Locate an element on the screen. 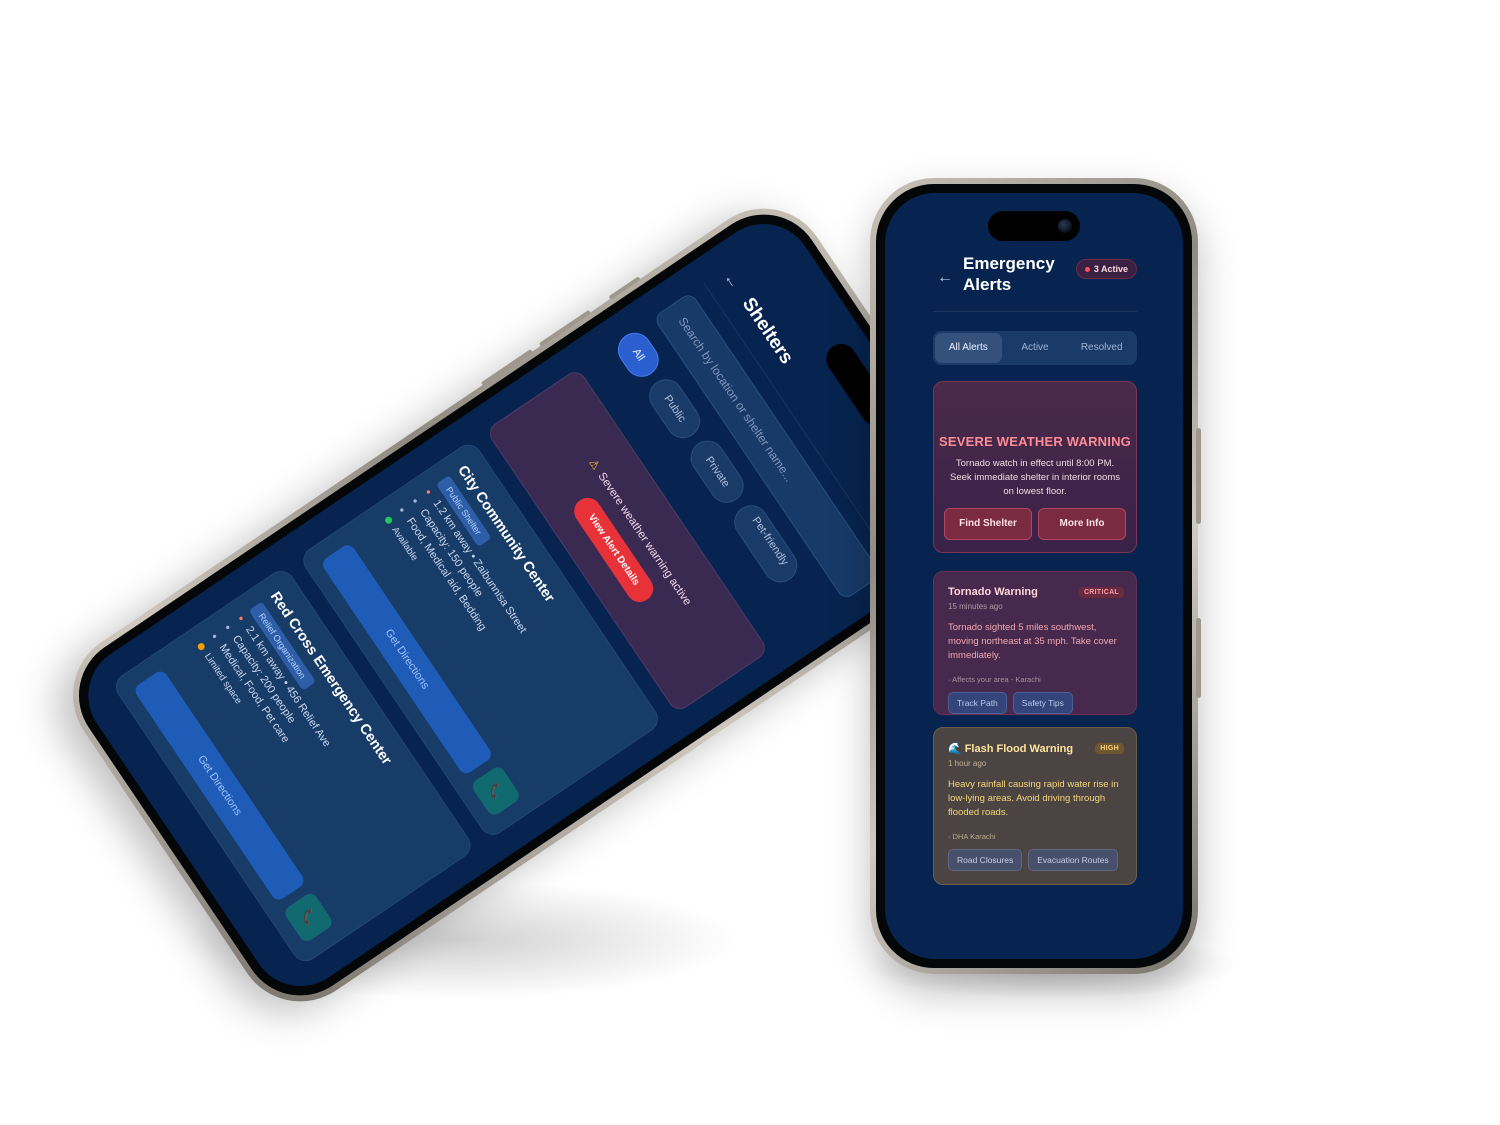  alert-time: 1 hour ago is located at coordinates (967, 763).